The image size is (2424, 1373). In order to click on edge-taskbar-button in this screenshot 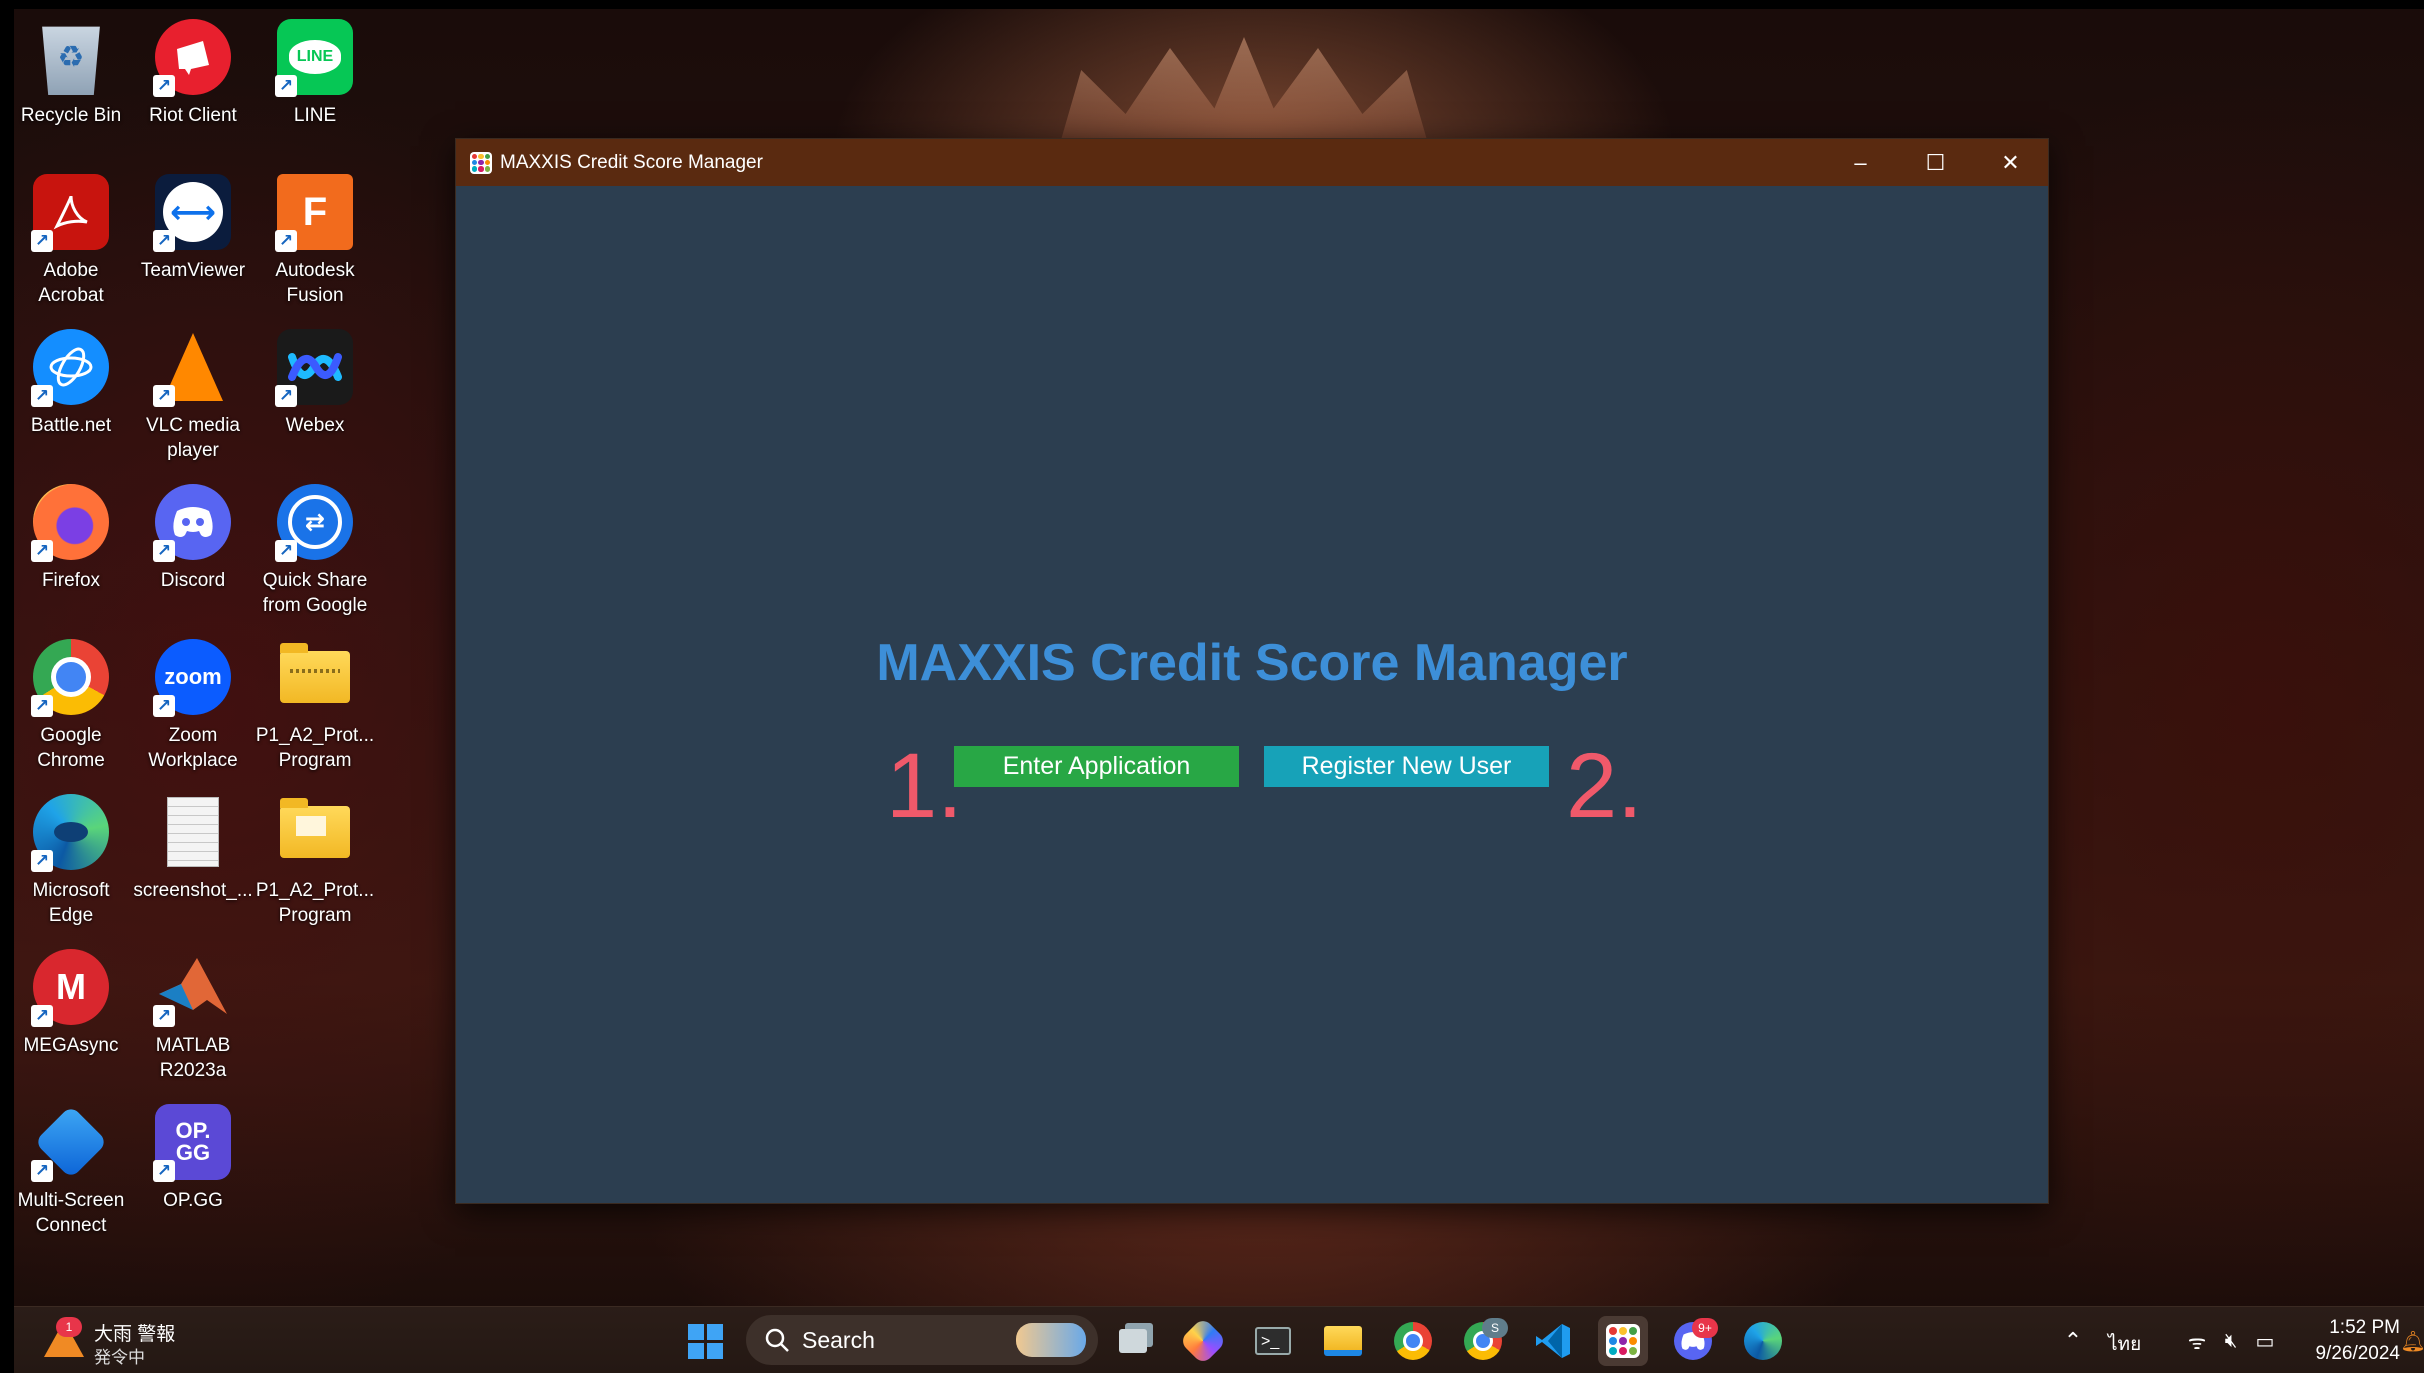, I will do `click(1763, 1341)`.